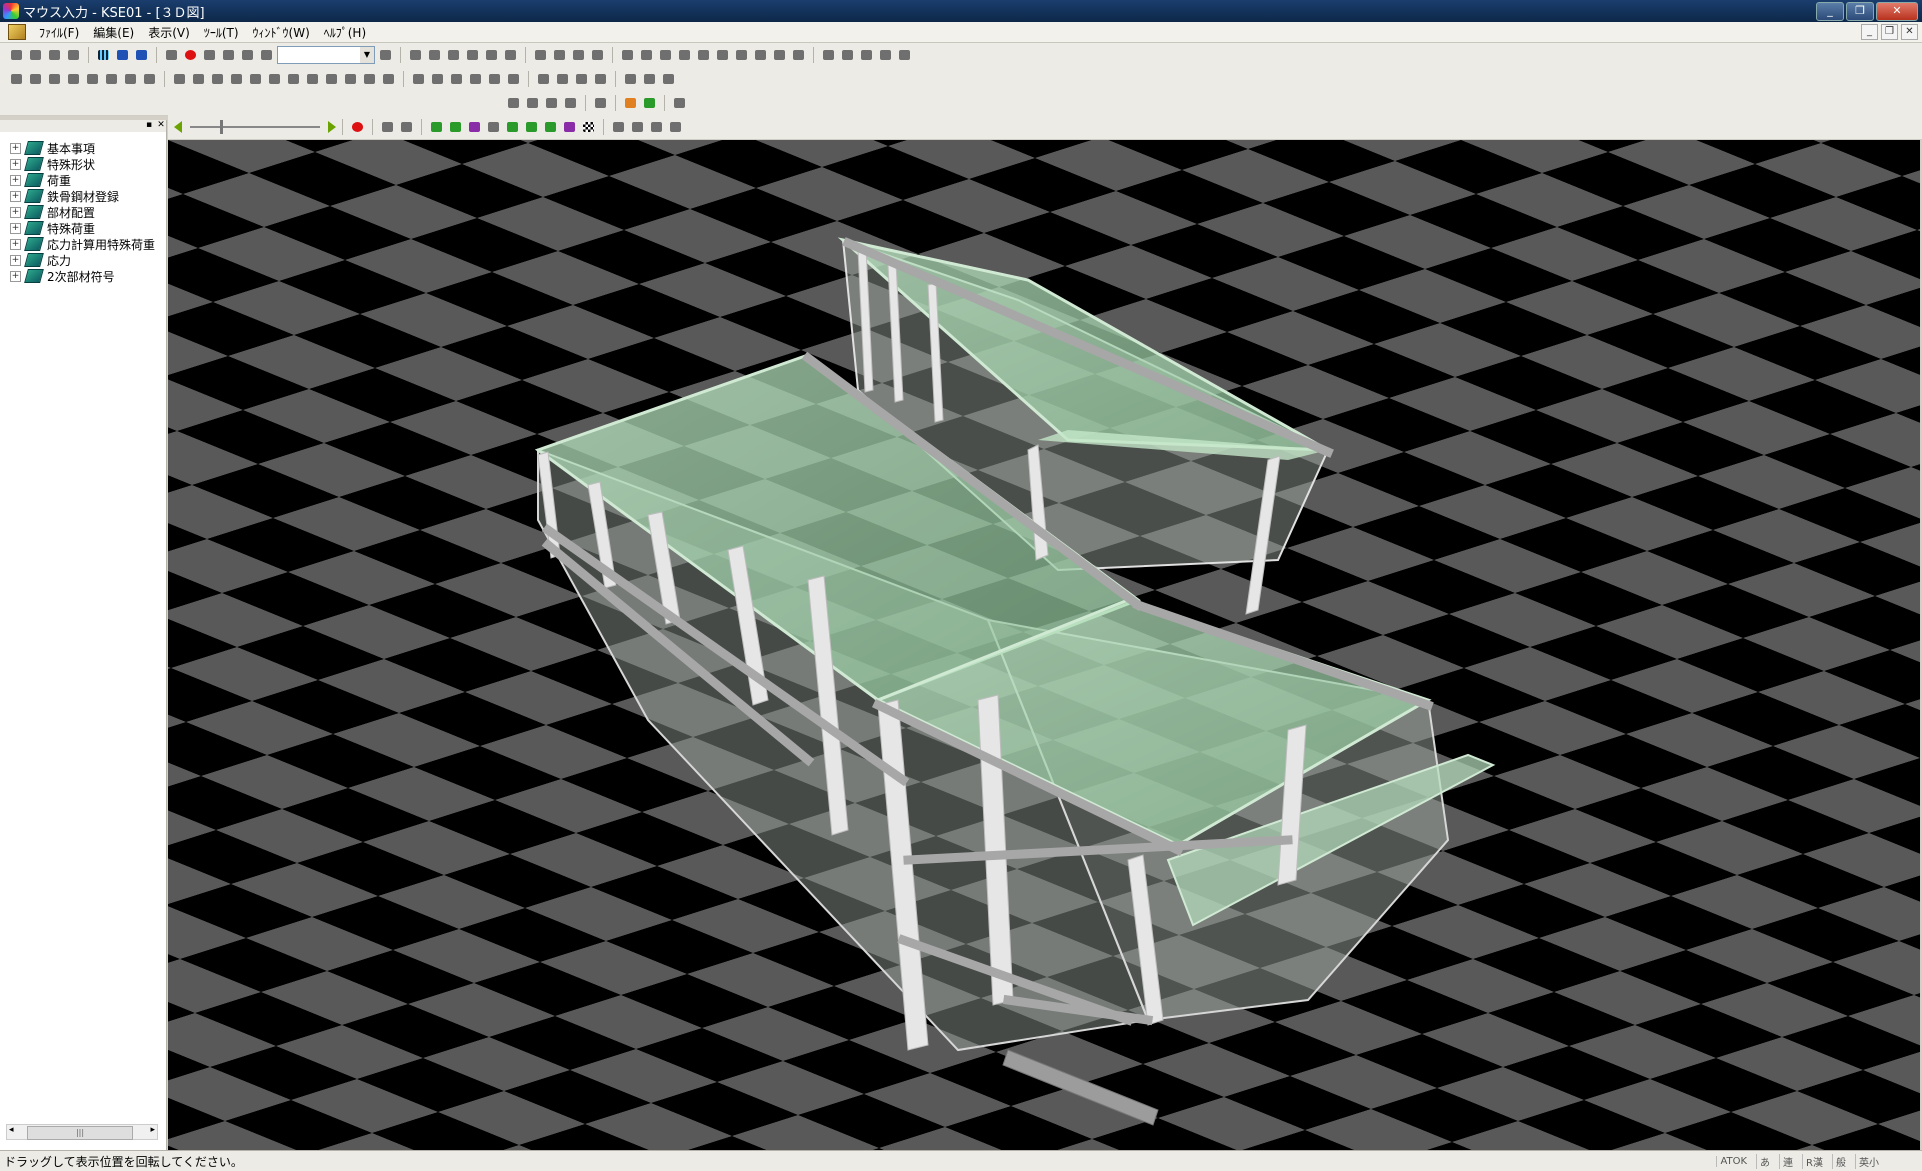  What do you see at coordinates (82, 148) in the screenshot?
I see `tree-item: + 基本事項` at bounding box center [82, 148].